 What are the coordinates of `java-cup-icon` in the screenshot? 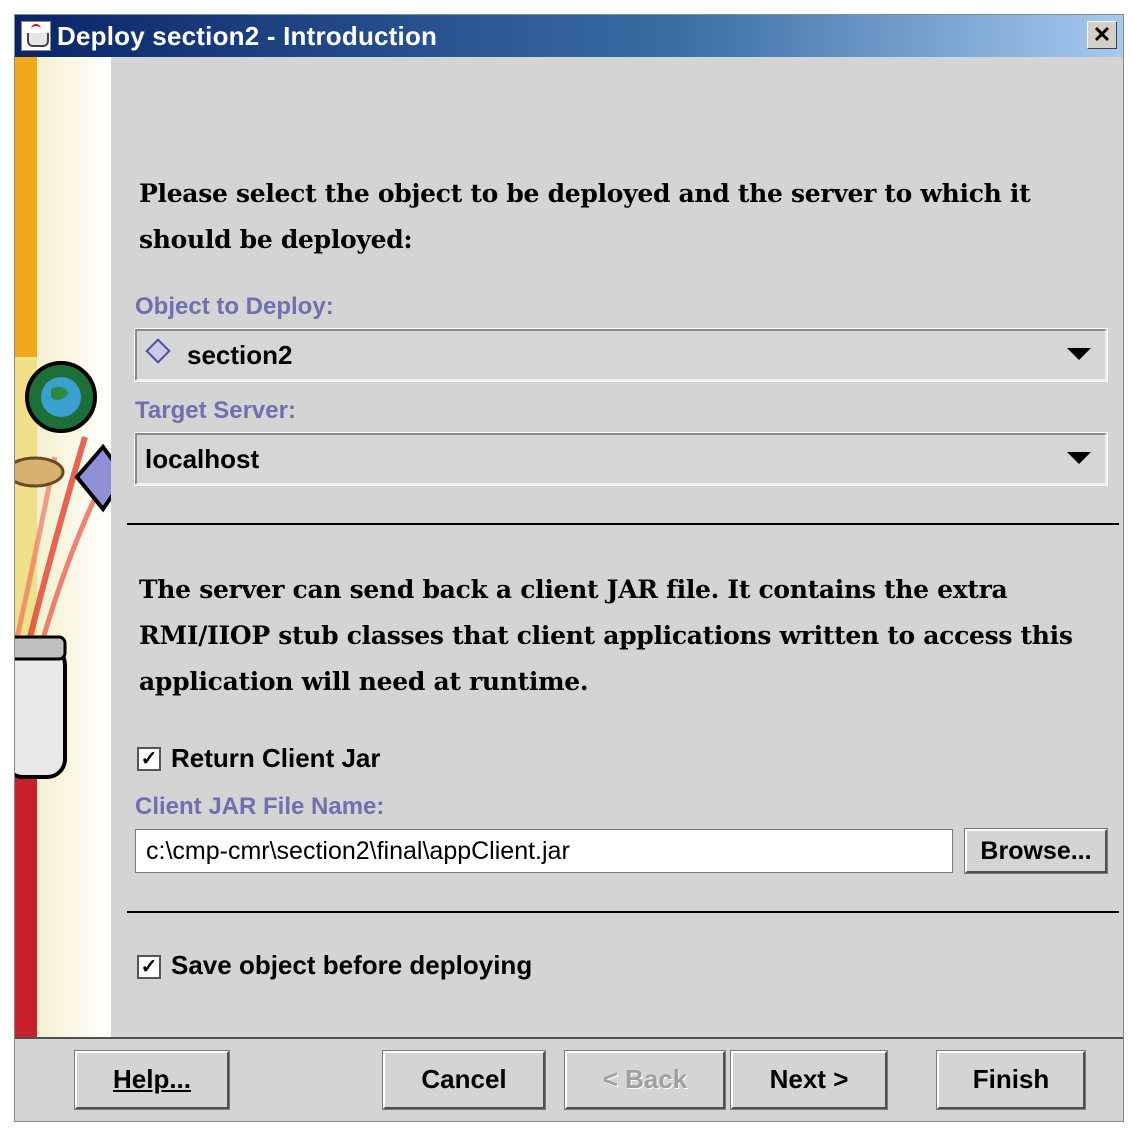 It's located at (36, 36).